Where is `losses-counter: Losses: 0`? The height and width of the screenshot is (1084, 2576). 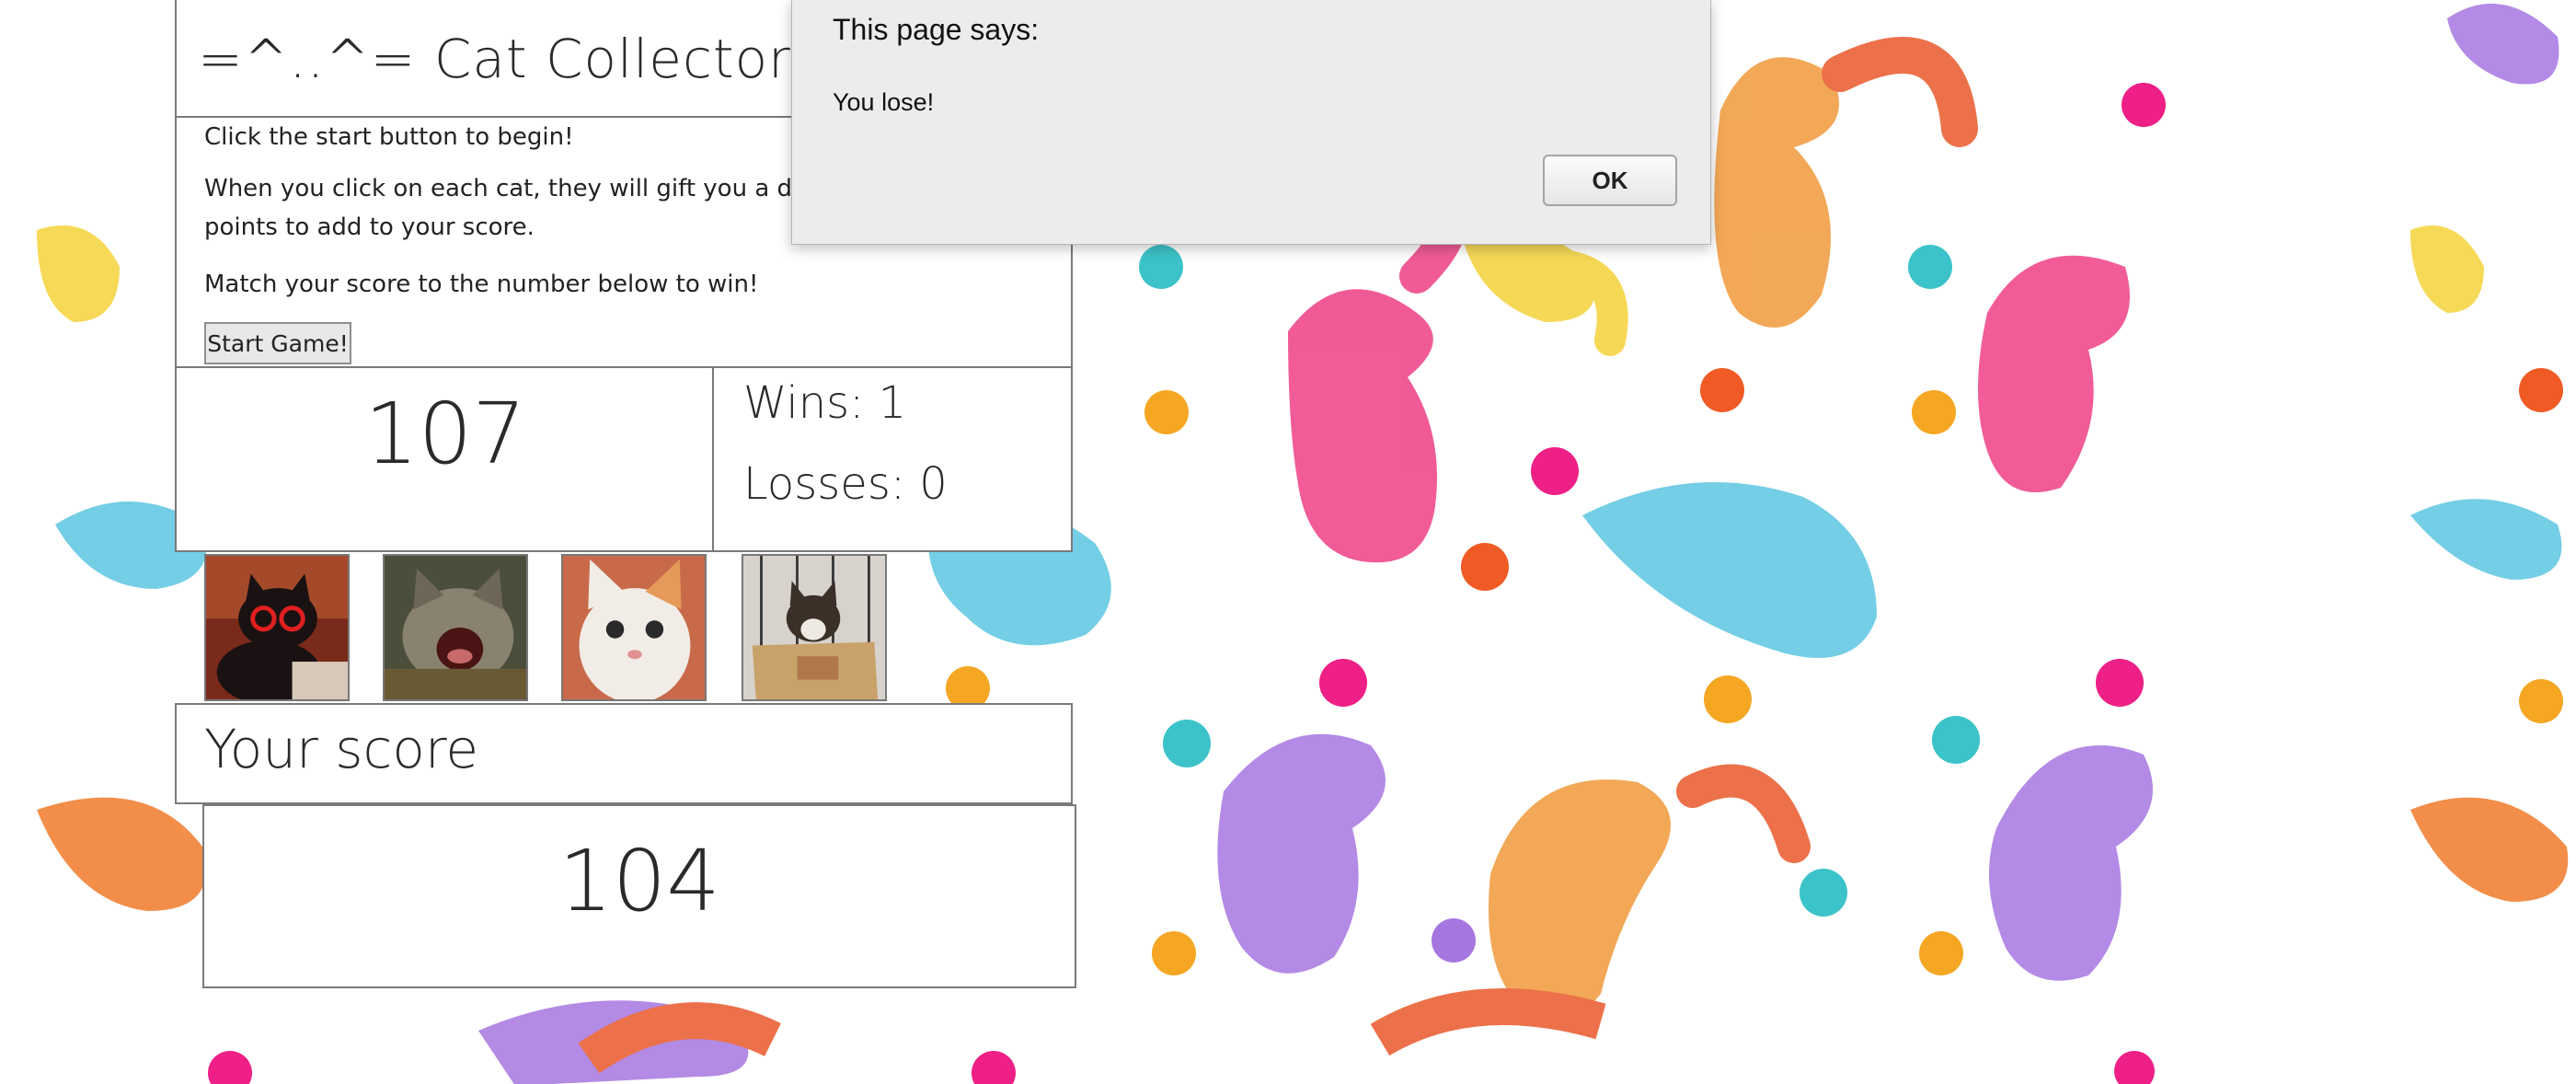 losses-counter: Losses: 0 is located at coordinates (845, 484).